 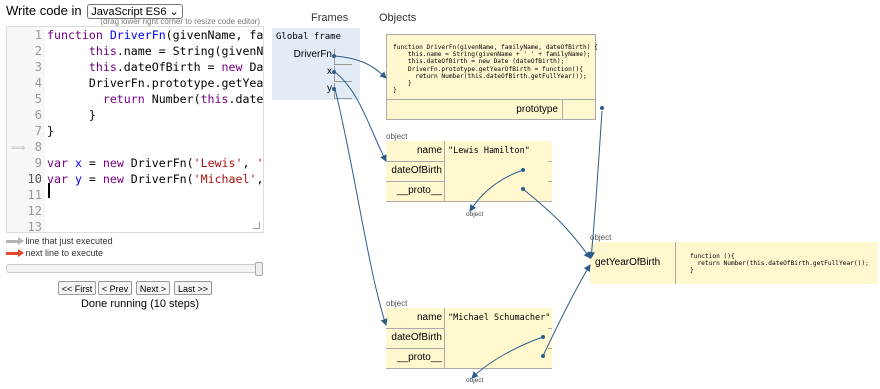 I want to click on arrow-x-dob, so click(x=496, y=190).